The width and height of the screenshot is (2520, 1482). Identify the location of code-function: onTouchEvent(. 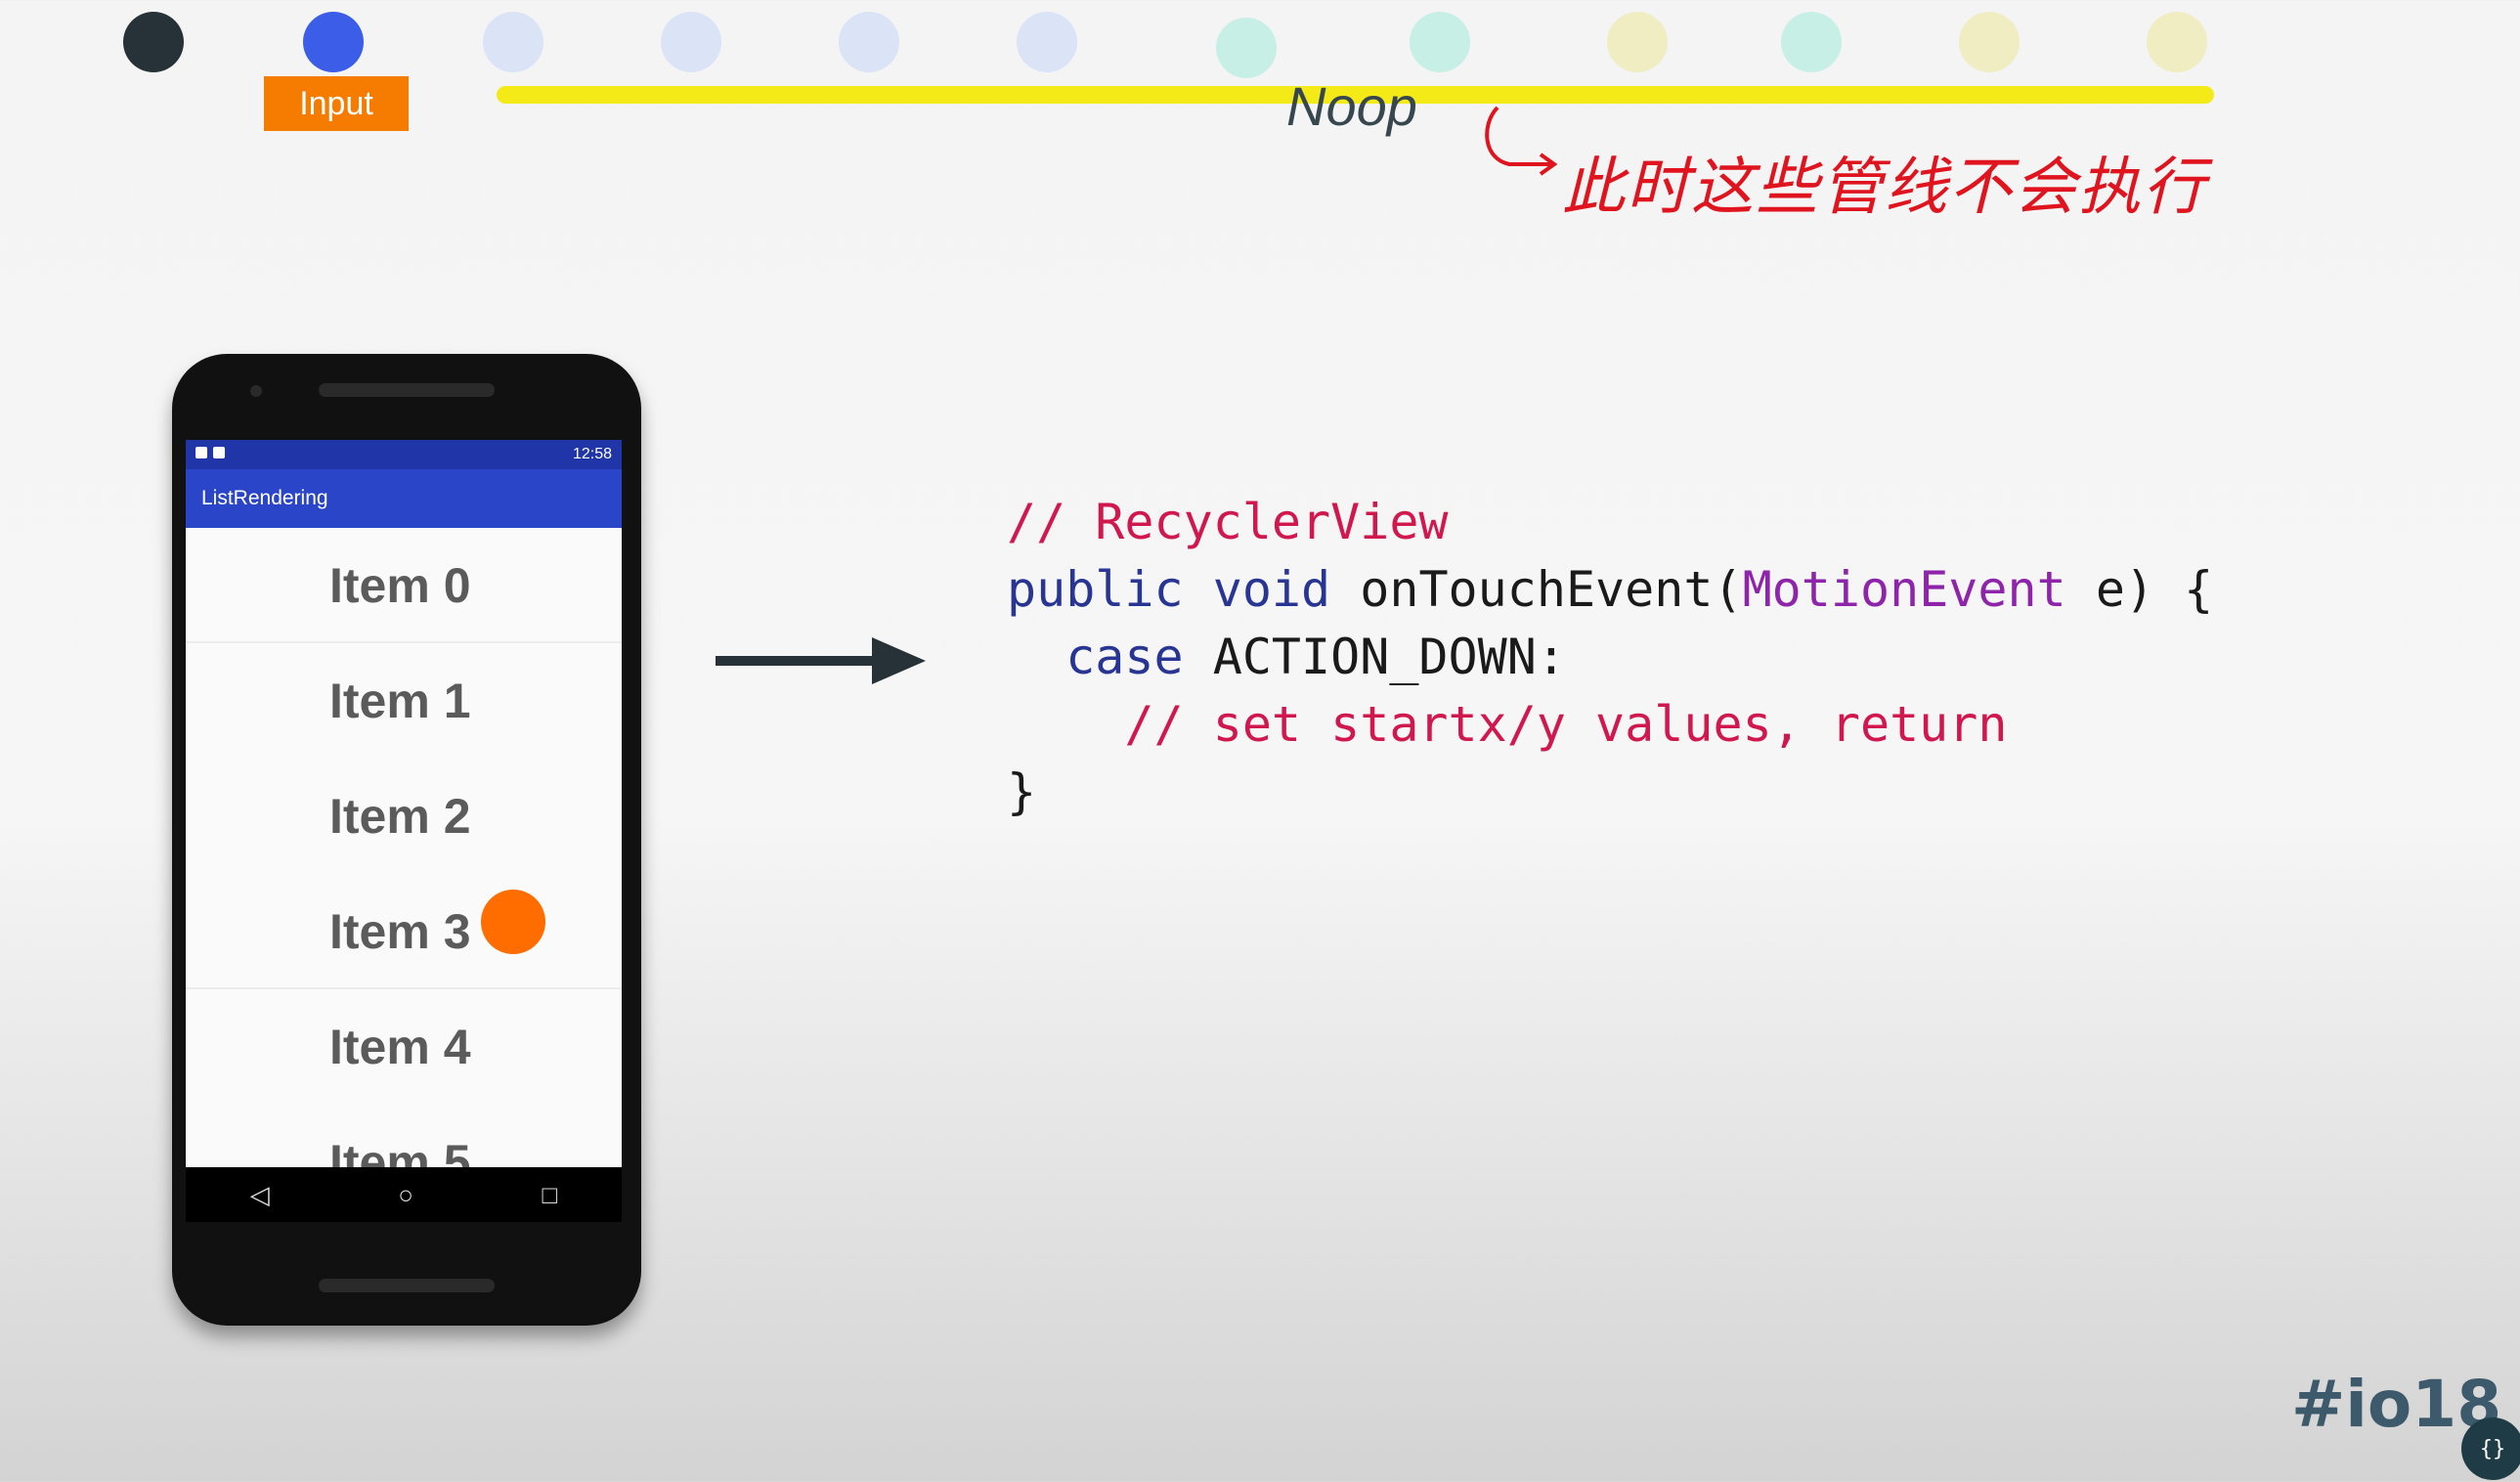
(1551, 590).